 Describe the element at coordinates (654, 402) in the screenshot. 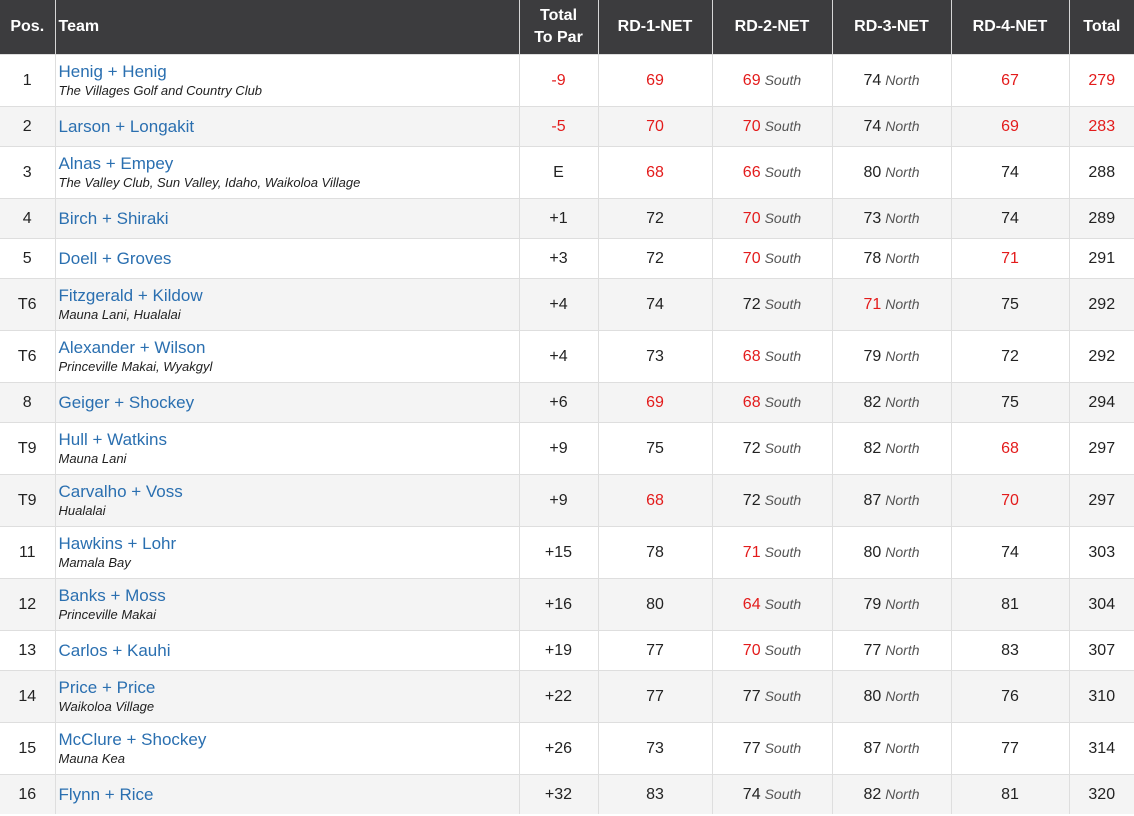

I see `round1-score: 69` at that location.